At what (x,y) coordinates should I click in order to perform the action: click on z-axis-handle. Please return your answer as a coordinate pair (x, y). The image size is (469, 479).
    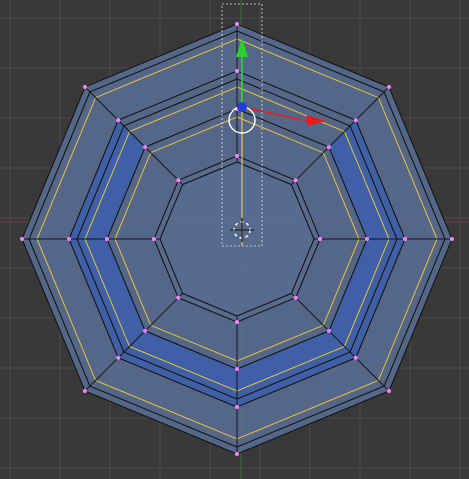
    Looking at the image, I should click on (242, 107).